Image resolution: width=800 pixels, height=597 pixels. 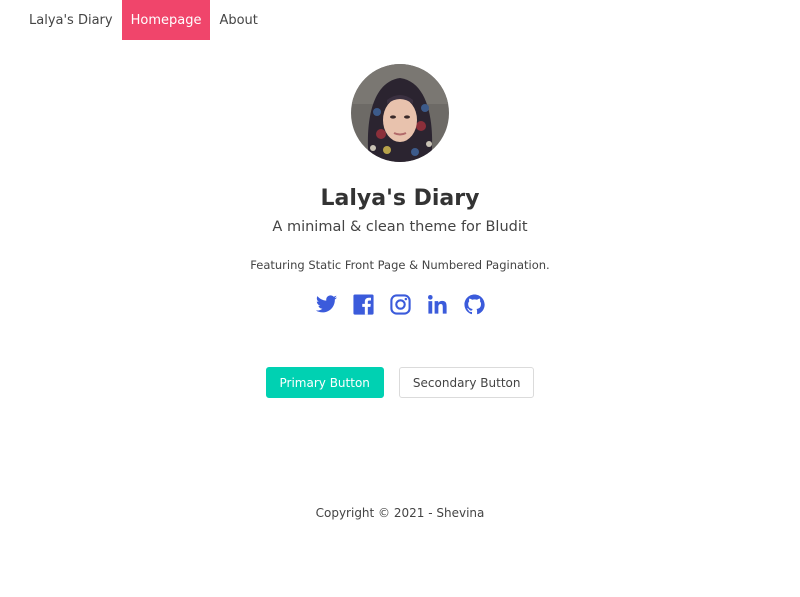 I want to click on social-links, so click(x=400, y=304).